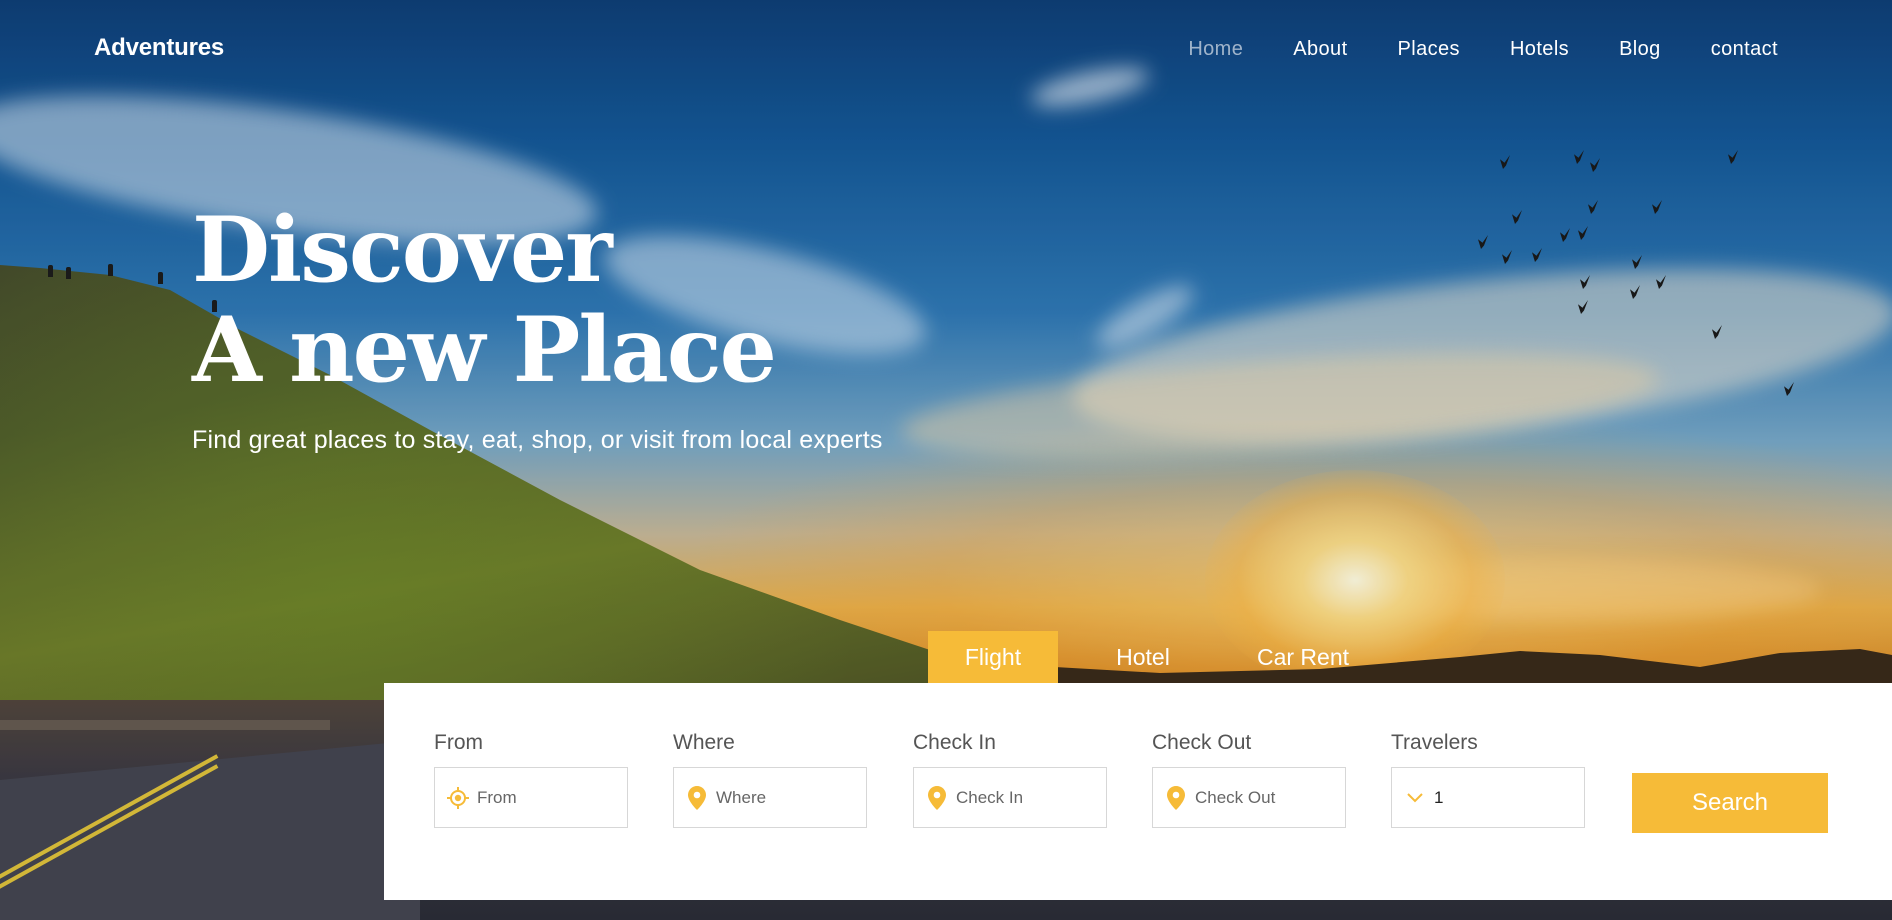 This screenshot has width=1892, height=920. I want to click on booking-tabs: Flight Hotel Car Rent, so click(1153, 657).